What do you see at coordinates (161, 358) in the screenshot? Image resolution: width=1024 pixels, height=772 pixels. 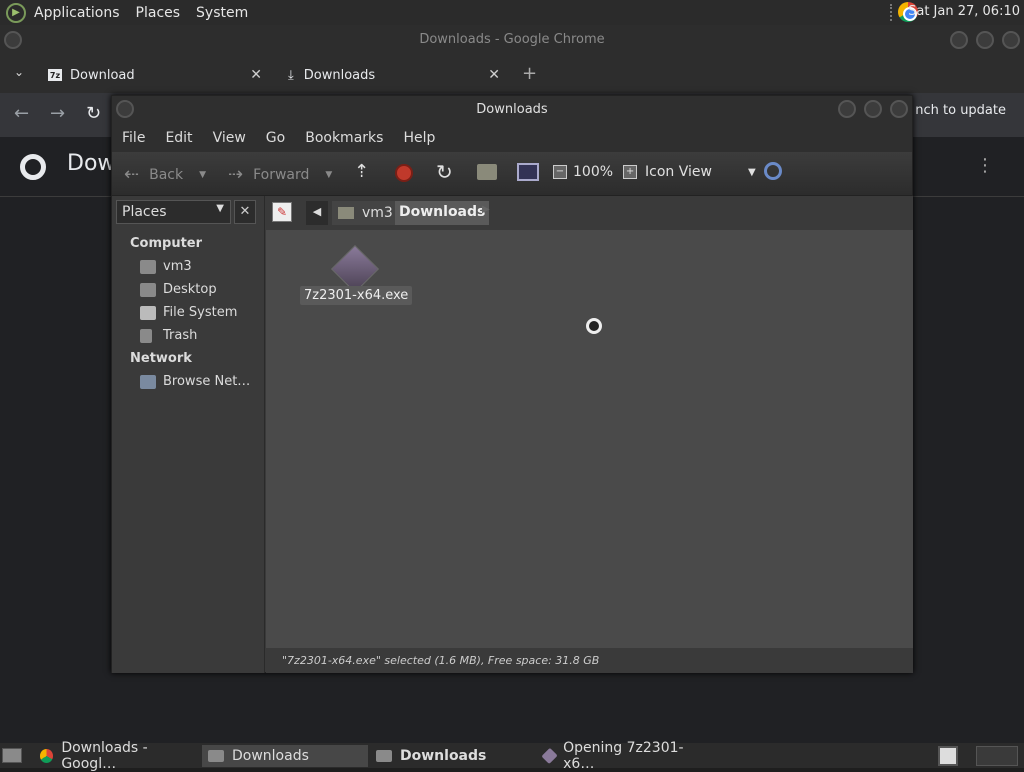 I see `section-network: Network` at bounding box center [161, 358].